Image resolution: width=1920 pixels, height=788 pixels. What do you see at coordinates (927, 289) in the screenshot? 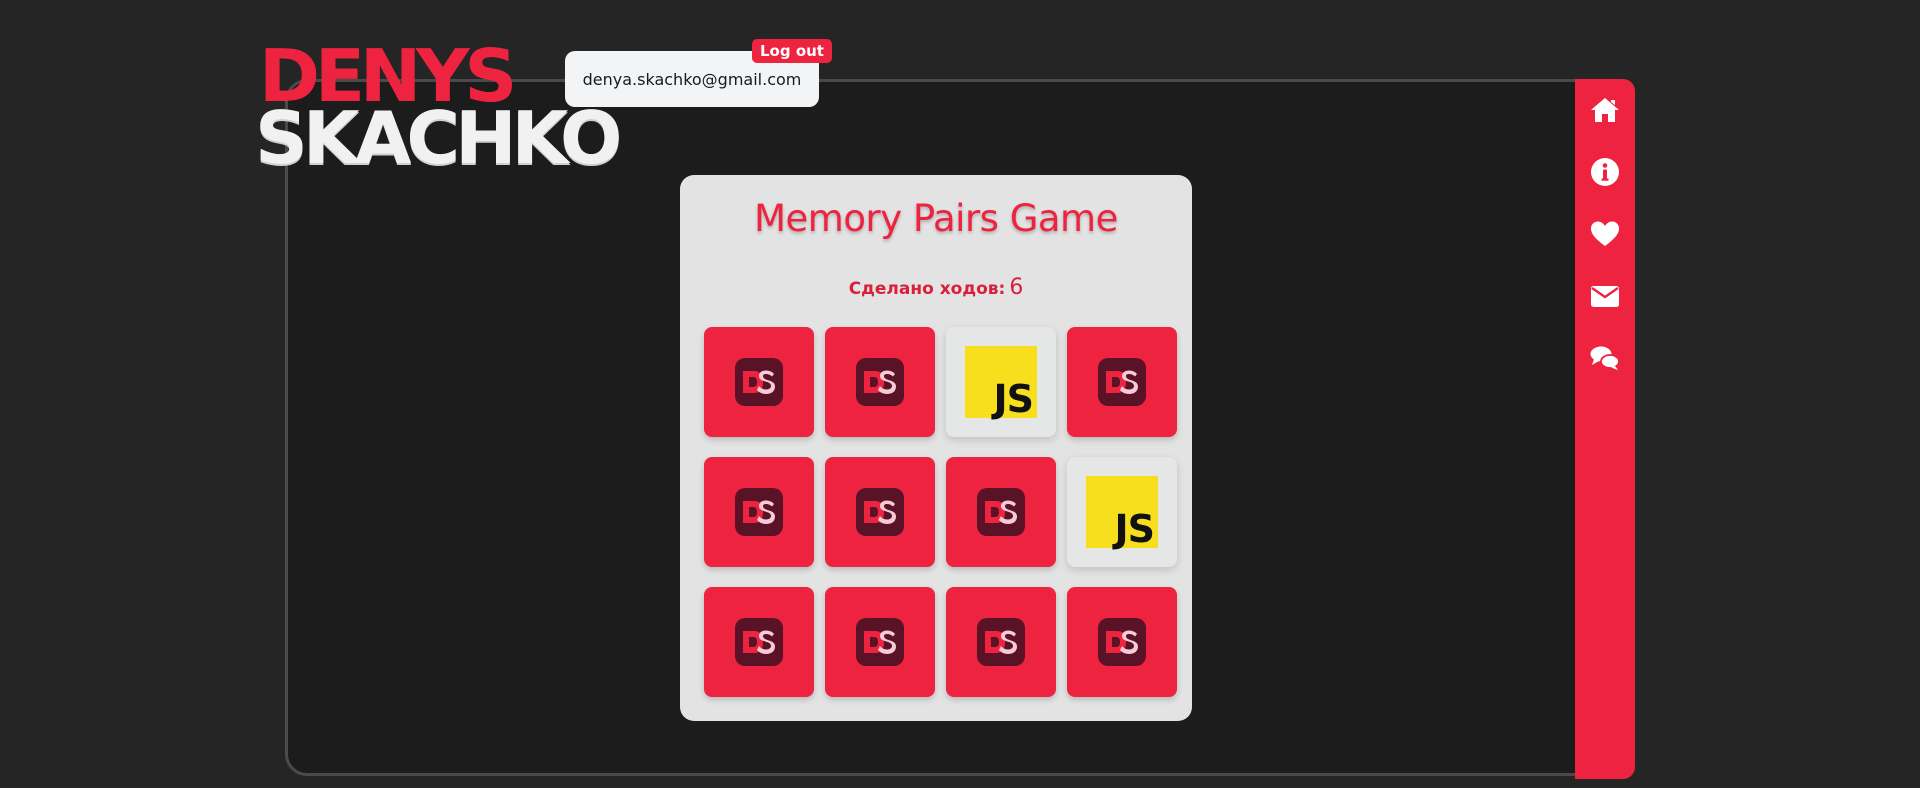
I see `moves-label: Сделано ходов:` at bounding box center [927, 289].